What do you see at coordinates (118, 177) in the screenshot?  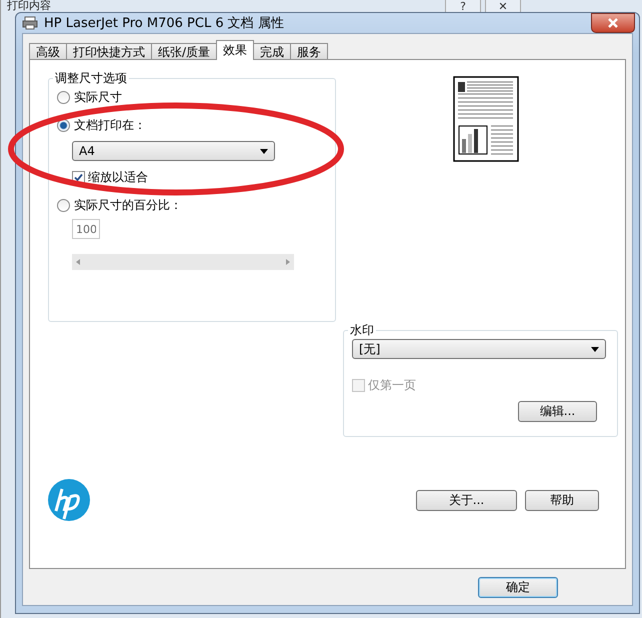 I see `checkbox-label: 缩放以适合` at bounding box center [118, 177].